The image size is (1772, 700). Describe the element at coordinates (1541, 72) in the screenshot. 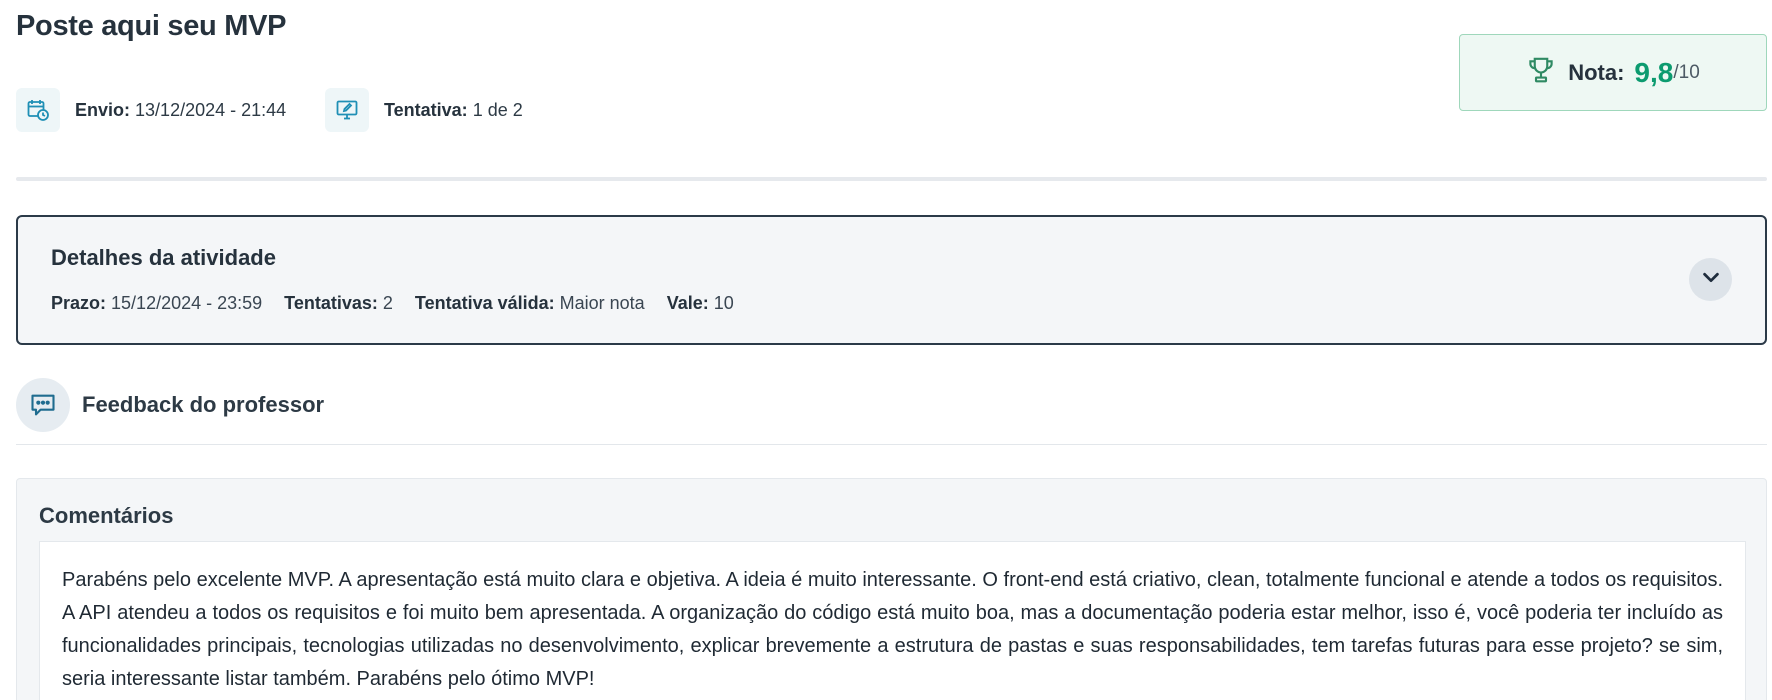

I see `trophy-icon` at that location.